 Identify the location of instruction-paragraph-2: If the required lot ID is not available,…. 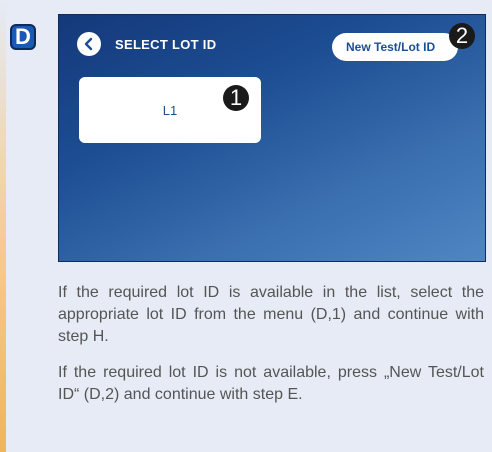
(271, 383).